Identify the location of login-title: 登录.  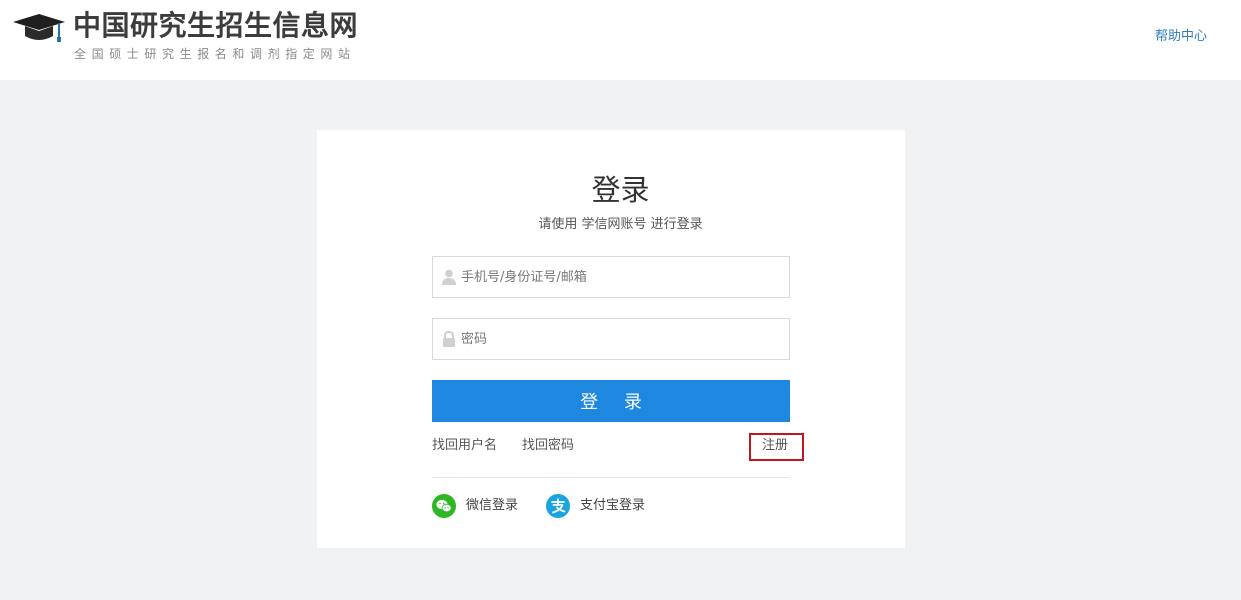
(620, 190).